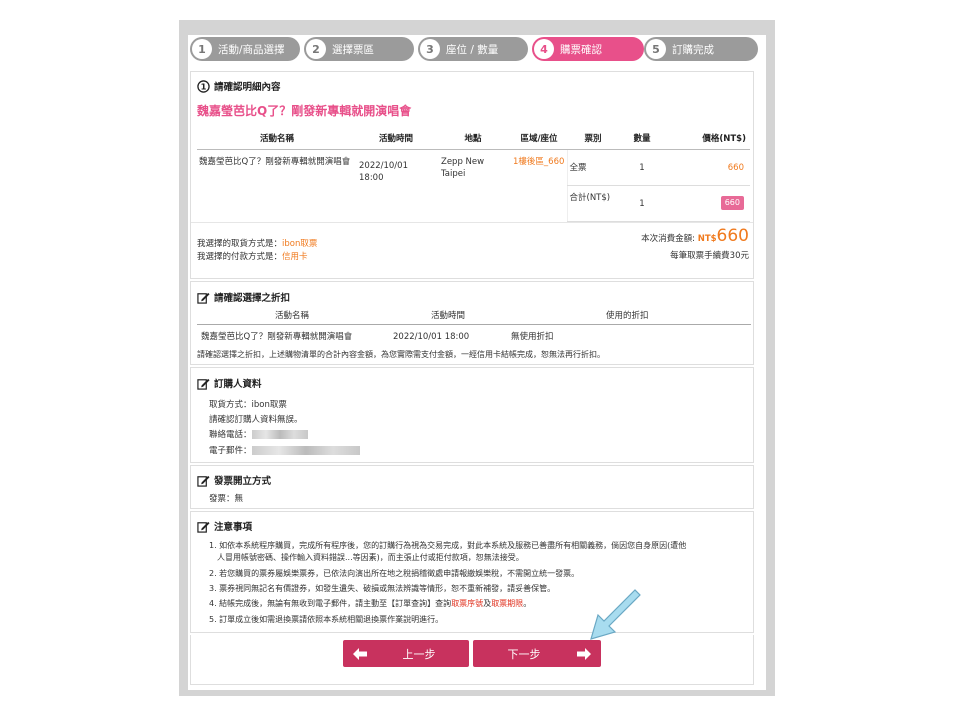 Image resolution: width=960 pixels, height=720 pixels. Describe the element at coordinates (707, 138) in the screenshot. I see `col-header: 價格(NT$)` at that location.